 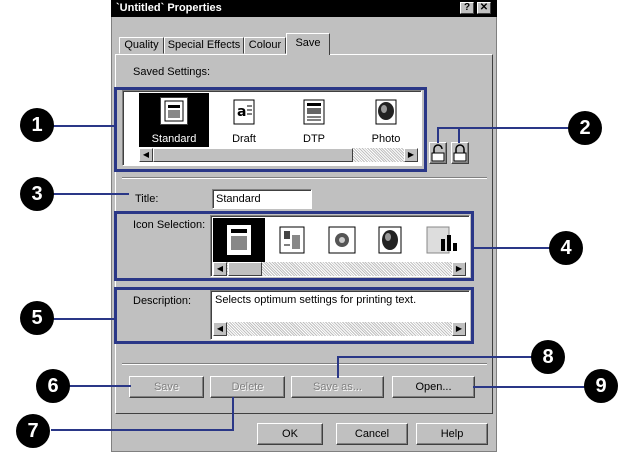 What do you see at coordinates (294, 315) in the screenshot?
I see `highlight-description` at bounding box center [294, 315].